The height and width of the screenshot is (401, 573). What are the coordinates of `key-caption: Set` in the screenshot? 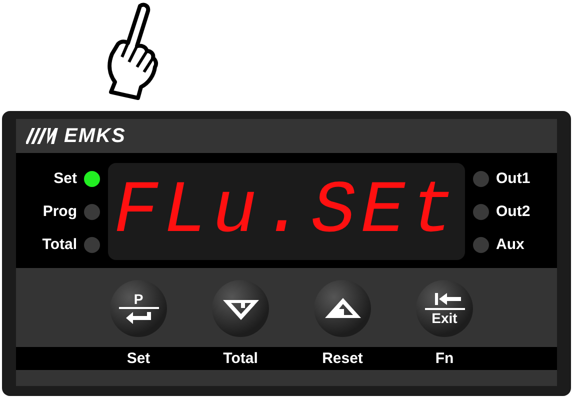 It's located at (139, 358).